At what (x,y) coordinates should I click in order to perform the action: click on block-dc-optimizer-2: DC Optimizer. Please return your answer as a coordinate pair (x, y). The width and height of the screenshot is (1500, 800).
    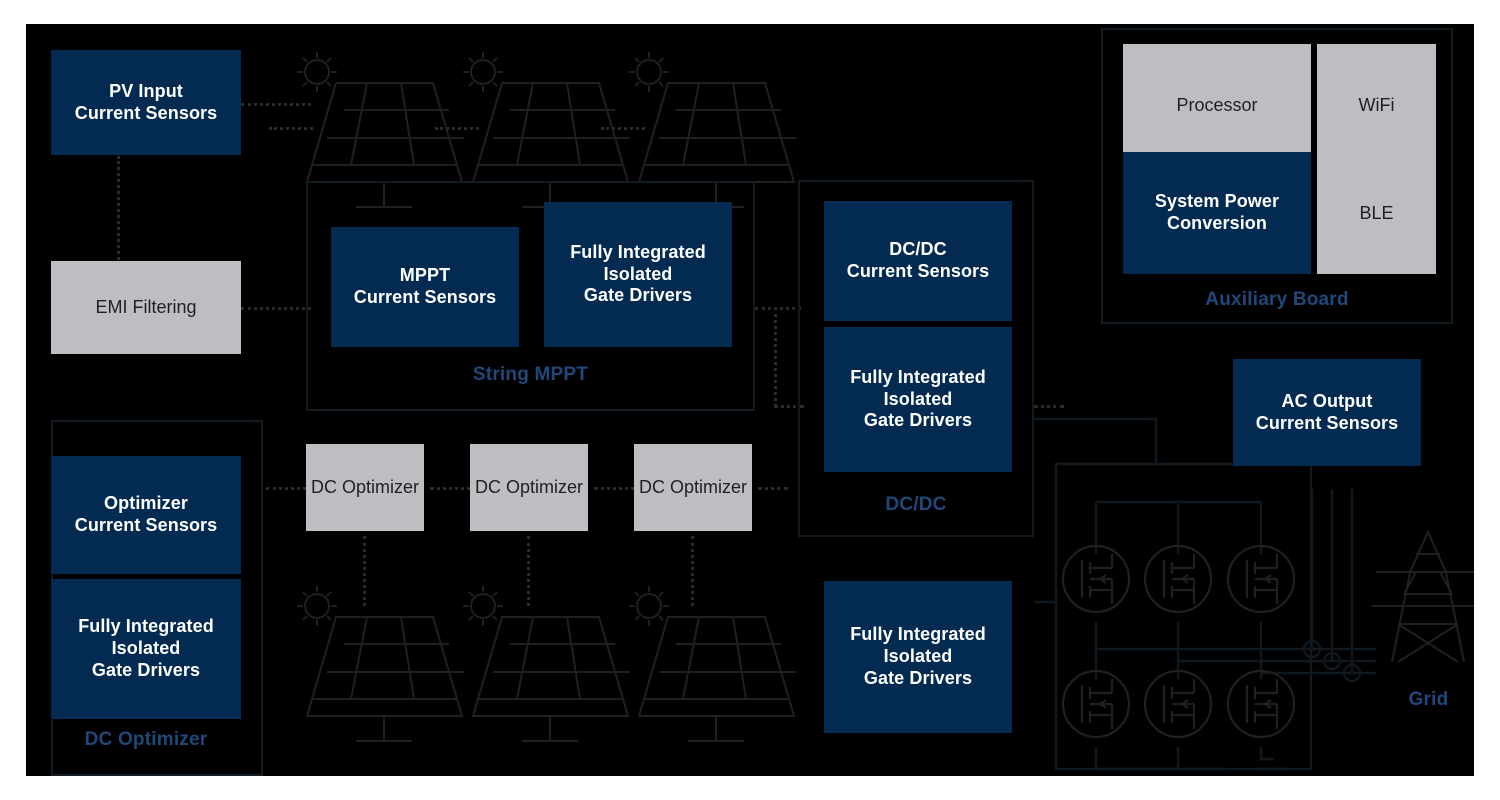
    Looking at the image, I should click on (529, 487).